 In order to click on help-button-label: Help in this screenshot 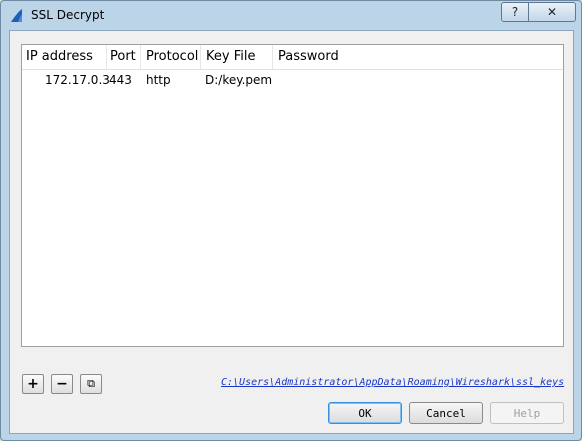, I will do `click(527, 413)`.